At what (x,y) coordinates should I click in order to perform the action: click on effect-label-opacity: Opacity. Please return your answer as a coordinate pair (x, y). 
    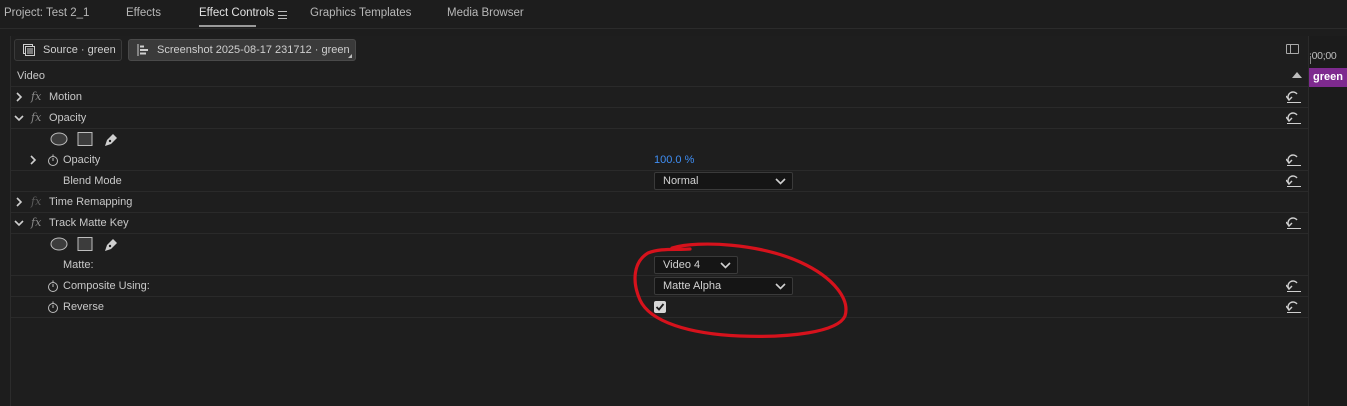
    Looking at the image, I should click on (68, 118).